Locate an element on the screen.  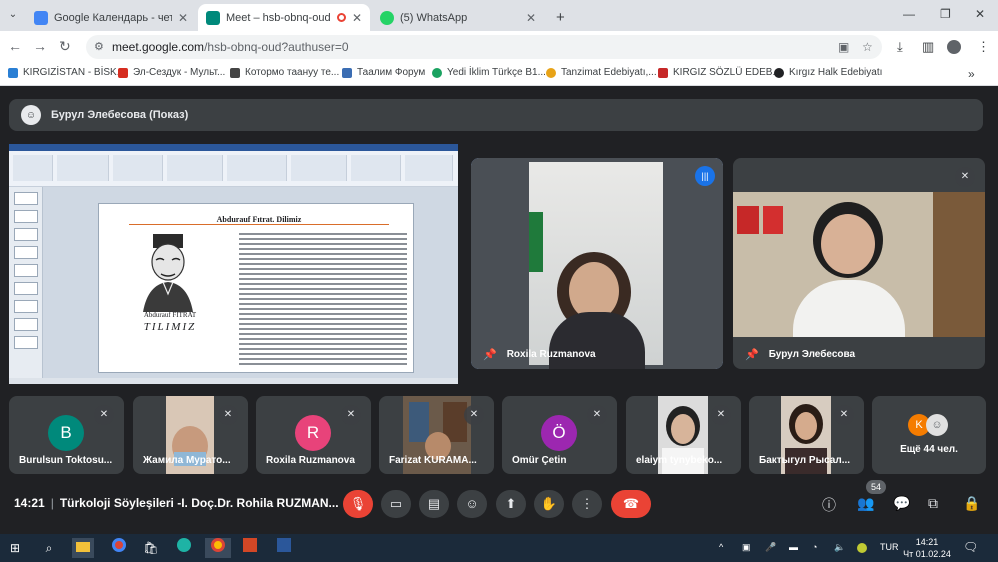
tab-calendar: Google Календарь - четверг, 1 ✕ is located at coordinates (111, 17).